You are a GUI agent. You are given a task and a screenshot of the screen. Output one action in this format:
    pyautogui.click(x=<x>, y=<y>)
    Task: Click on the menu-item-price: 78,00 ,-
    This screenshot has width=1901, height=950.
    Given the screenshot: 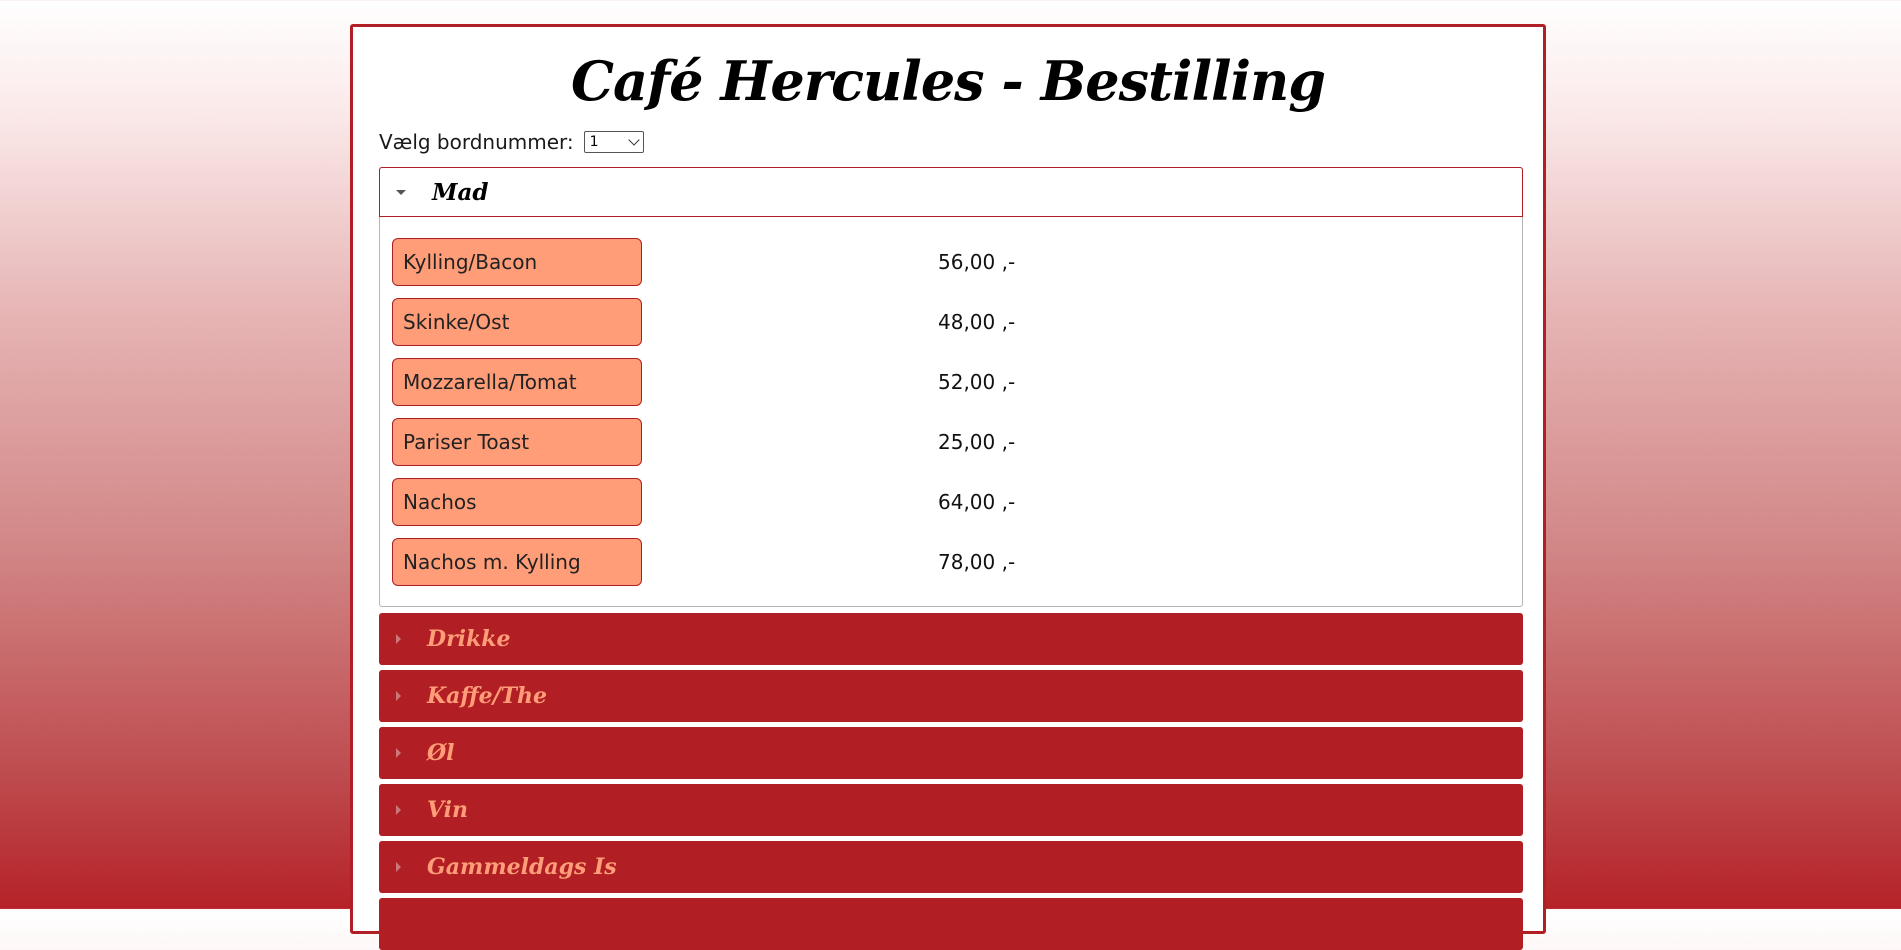 What is the action you would take?
    pyautogui.click(x=977, y=562)
    